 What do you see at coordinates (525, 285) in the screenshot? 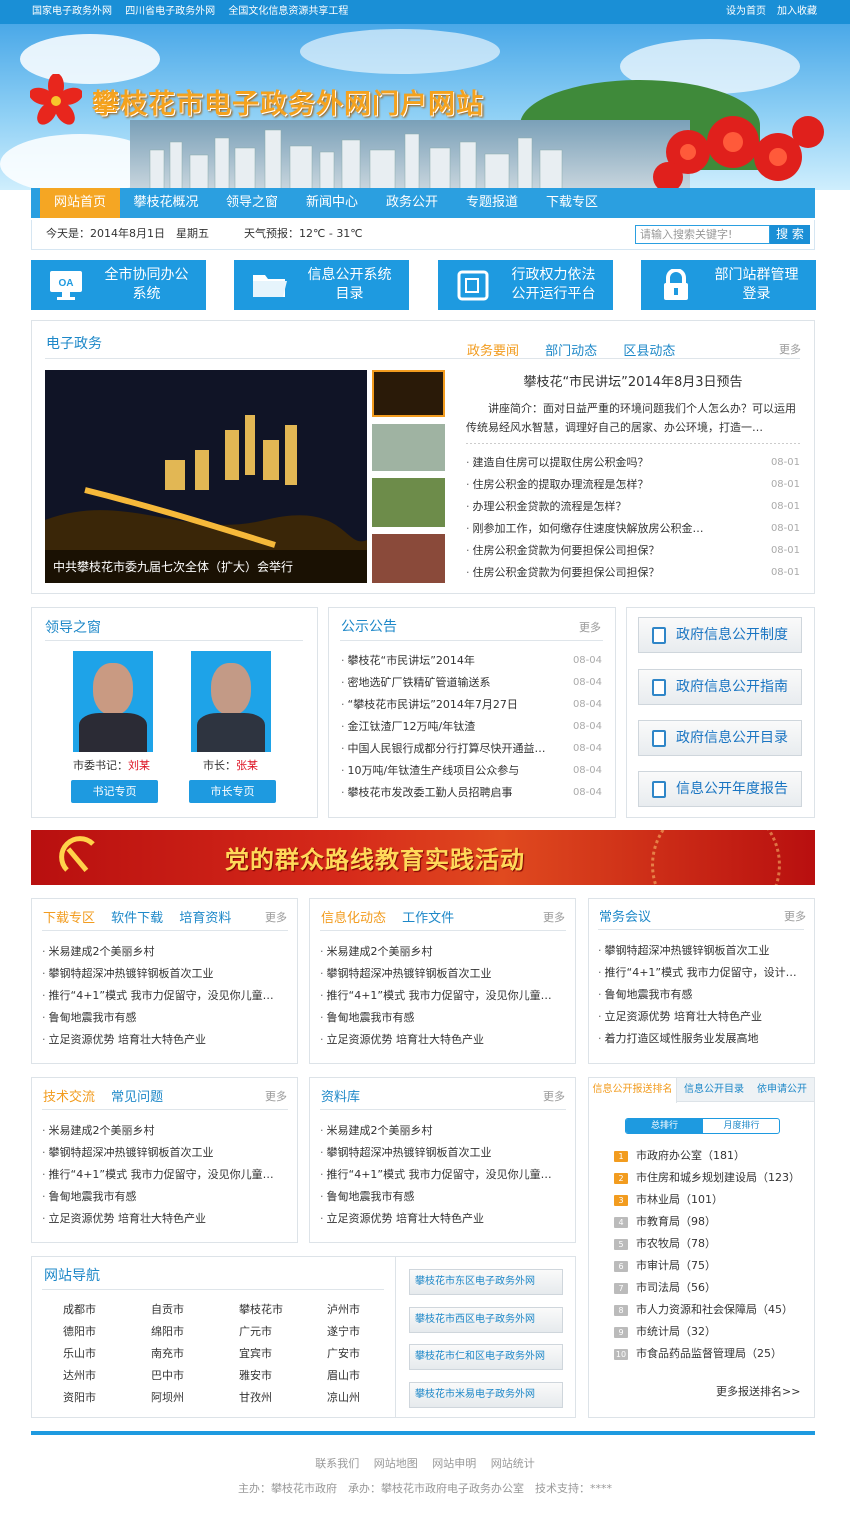
I see `admin-power-button: 行政权力依法 公开运行平台` at bounding box center [525, 285].